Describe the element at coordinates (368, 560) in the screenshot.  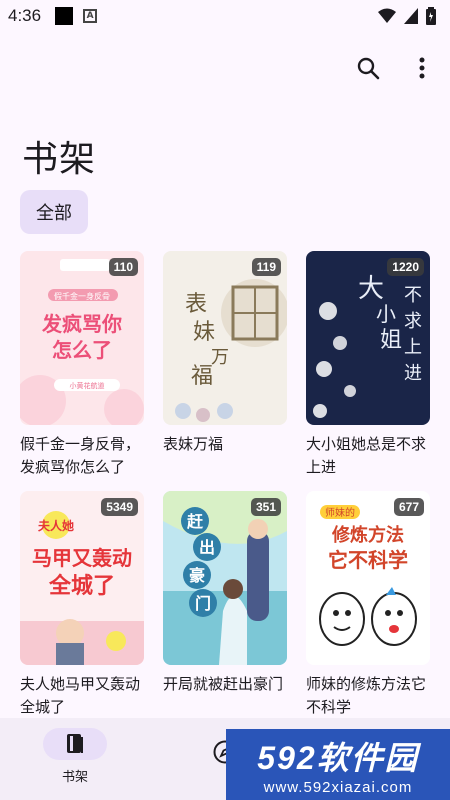
I see `svg-text: 它不科学` at that location.